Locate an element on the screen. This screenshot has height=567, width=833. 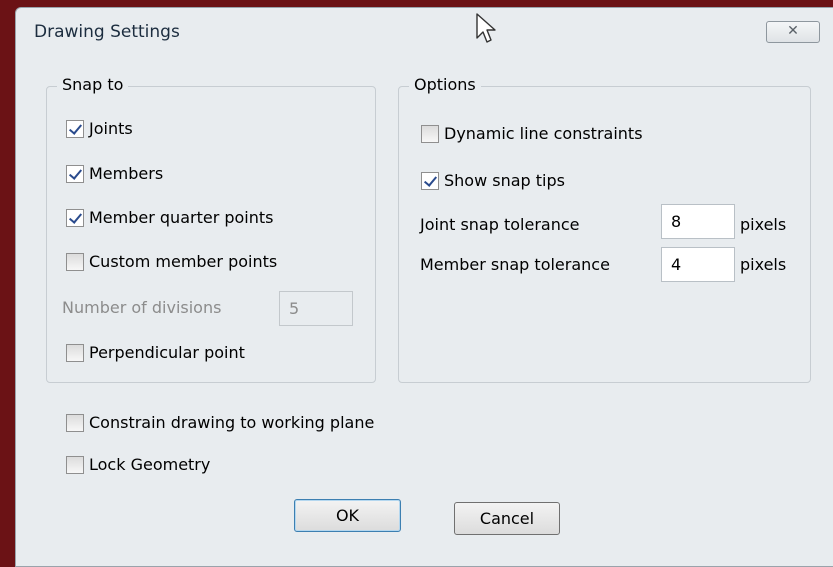
joint-snap-tolerance-input: 8 is located at coordinates (698, 221).